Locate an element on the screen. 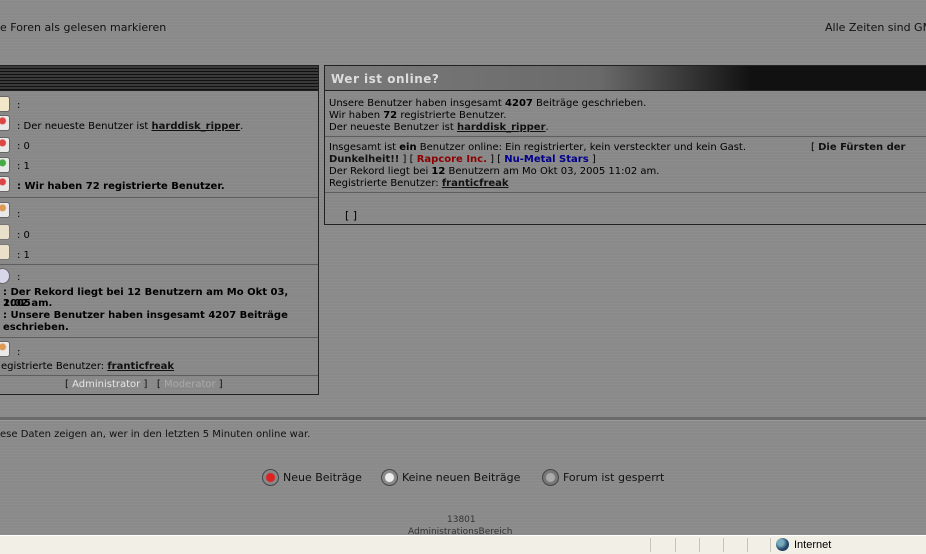 The height and width of the screenshot is (554, 926). text: Der Rekord liegt bei is located at coordinates (380, 171).